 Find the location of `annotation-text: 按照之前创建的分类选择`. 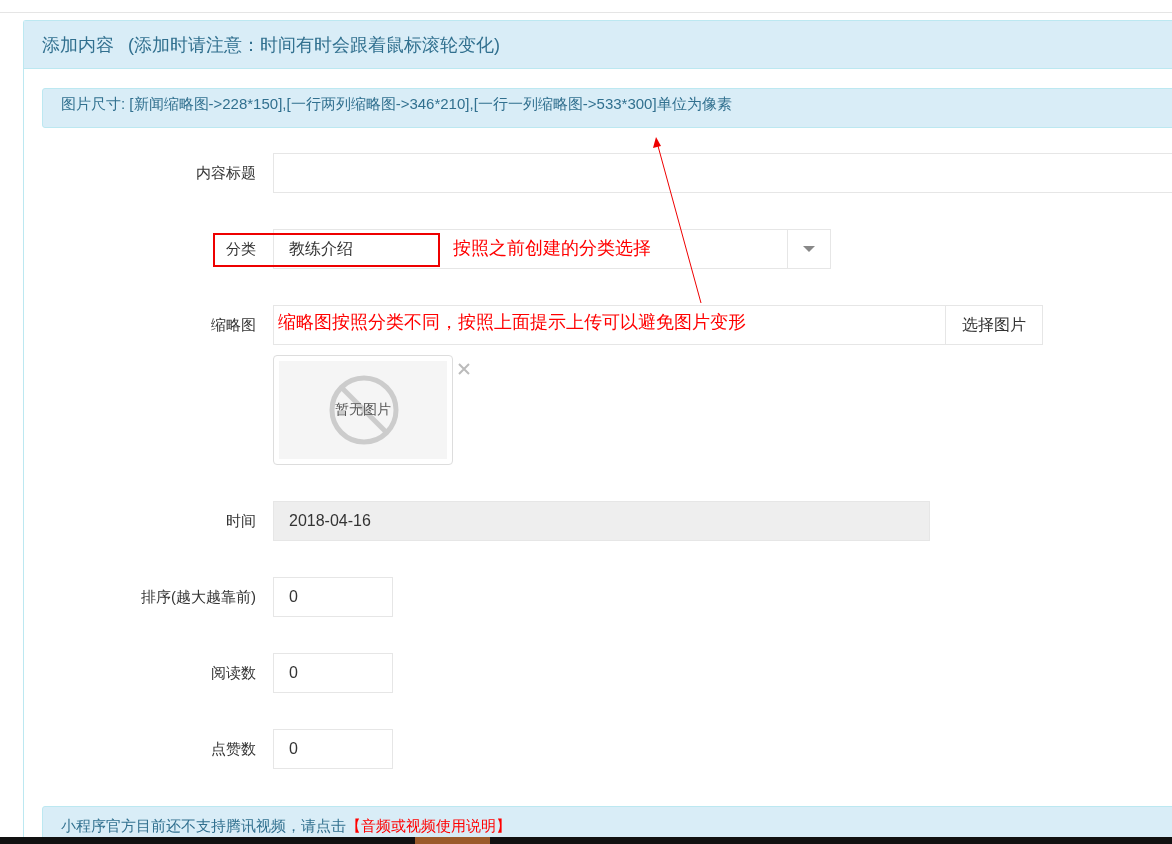

annotation-text: 按照之前创建的分类选择 is located at coordinates (552, 248).